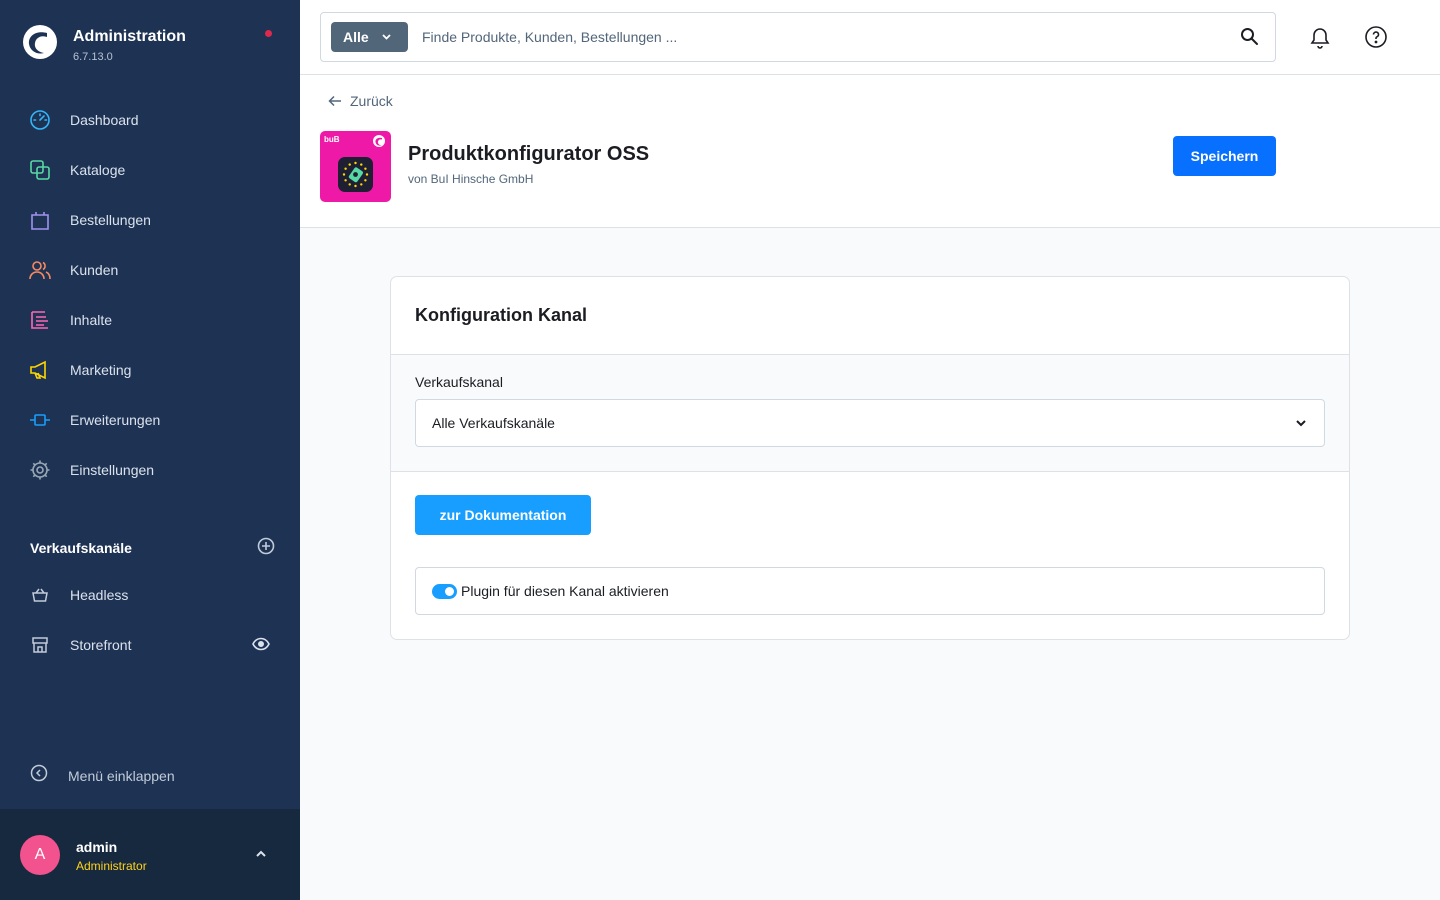  I want to click on sales-channel-select: Alle Verkaufskanäle, so click(870, 423).